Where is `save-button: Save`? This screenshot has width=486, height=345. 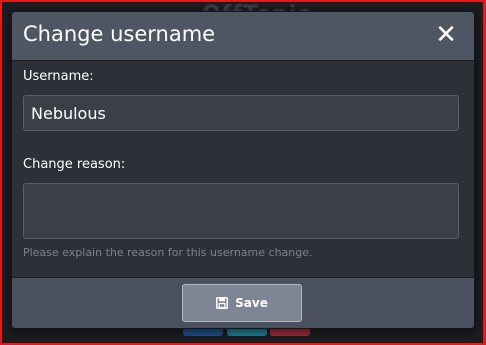
save-button: Save is located at coordinates (242, 303).